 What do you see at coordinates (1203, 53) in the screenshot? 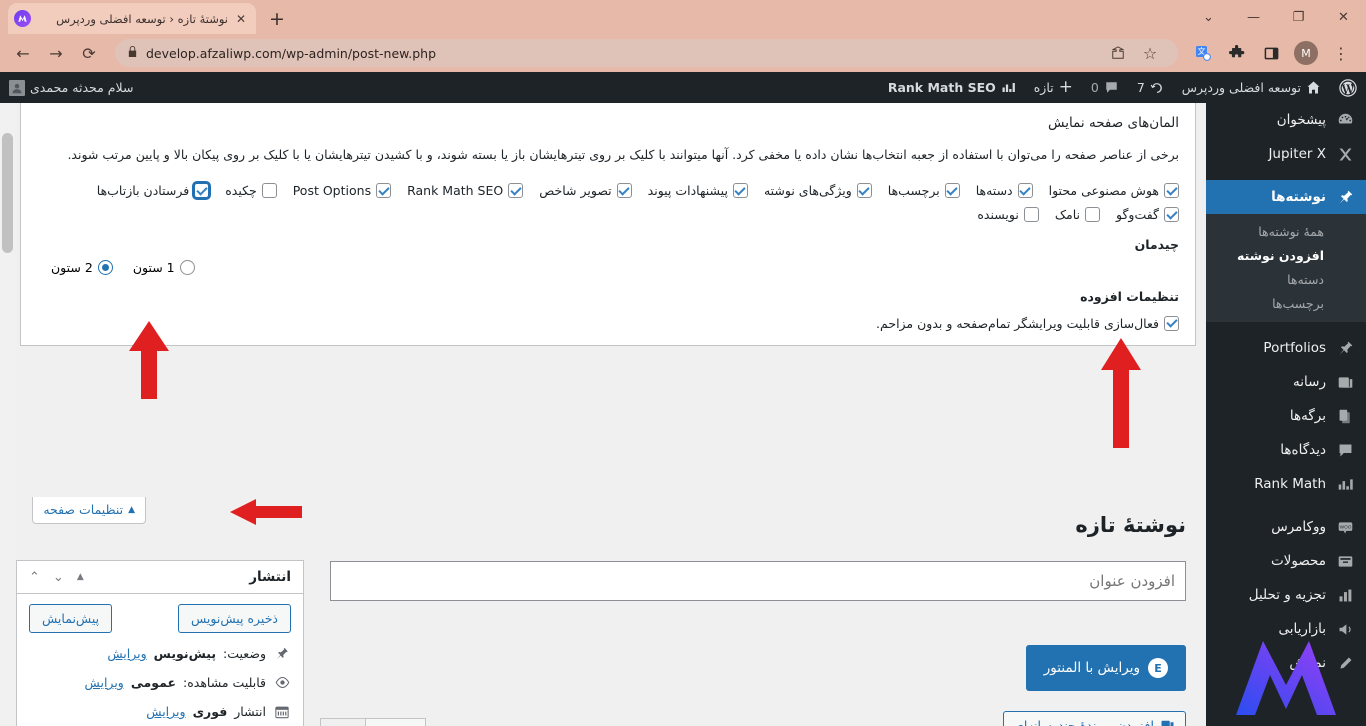
I see `translate-icon: 文` at bounding box center [1203, 53].